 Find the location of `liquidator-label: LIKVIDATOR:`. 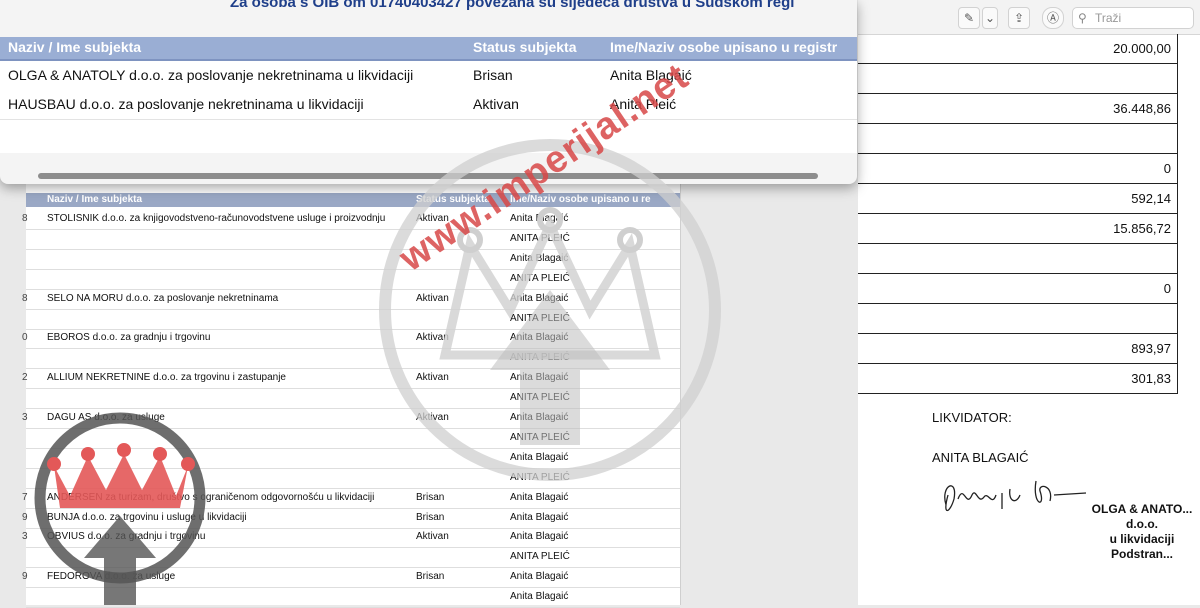

liquidator-label: LIKVIDATOR: is located at coordinates (972, 417).